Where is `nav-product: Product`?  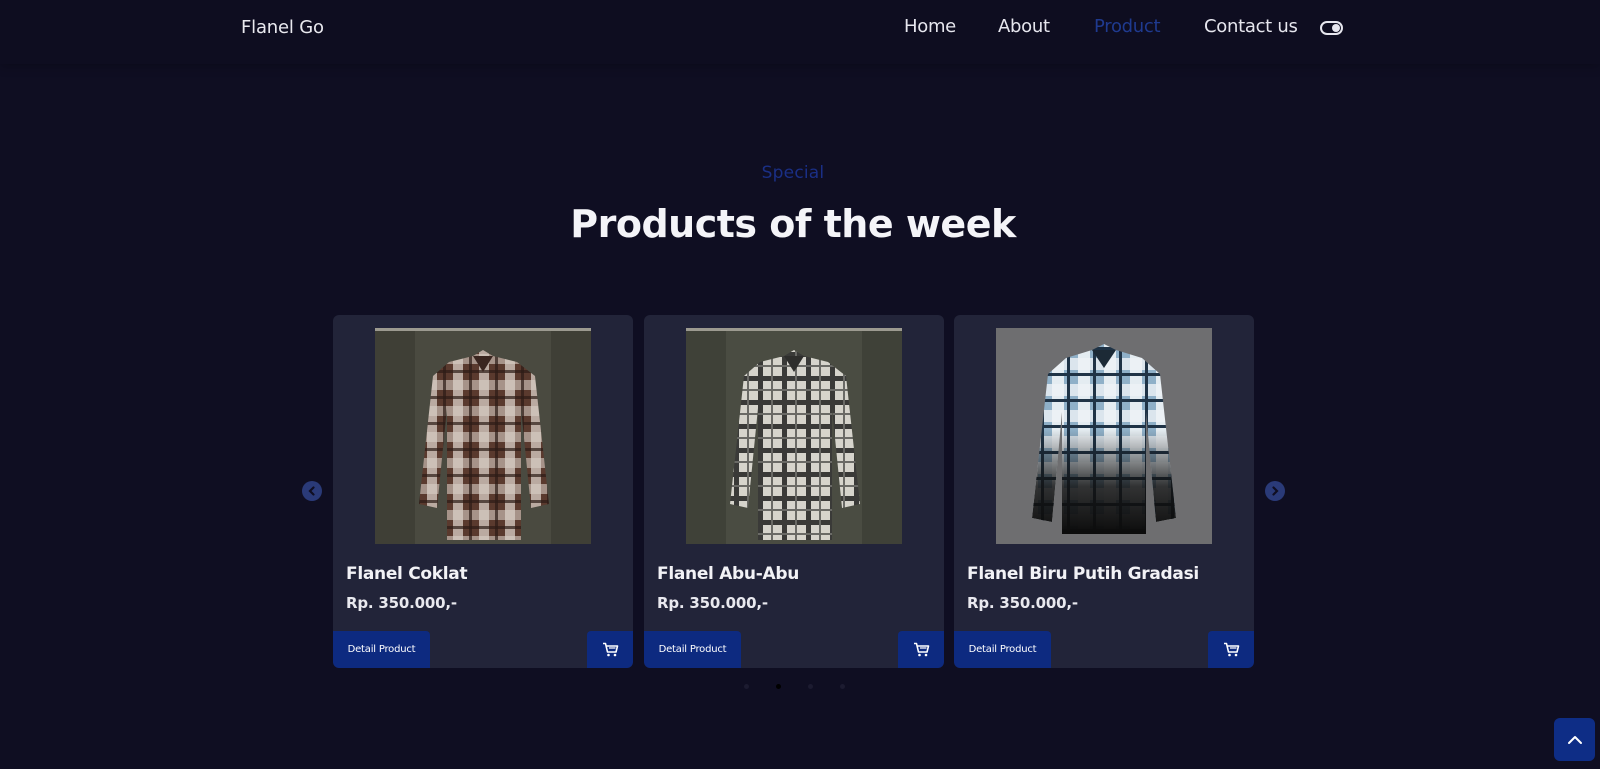
nav-product: Product is located at coordinates (1127, 26).